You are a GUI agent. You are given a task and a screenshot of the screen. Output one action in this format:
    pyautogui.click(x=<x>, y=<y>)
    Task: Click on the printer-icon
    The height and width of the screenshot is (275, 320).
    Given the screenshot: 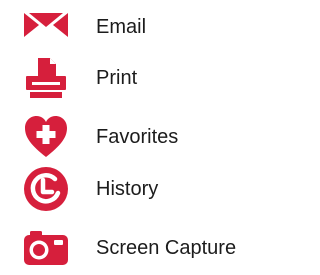 What is the action you would take?
    pyautogui.click(x=46, y=78)
    